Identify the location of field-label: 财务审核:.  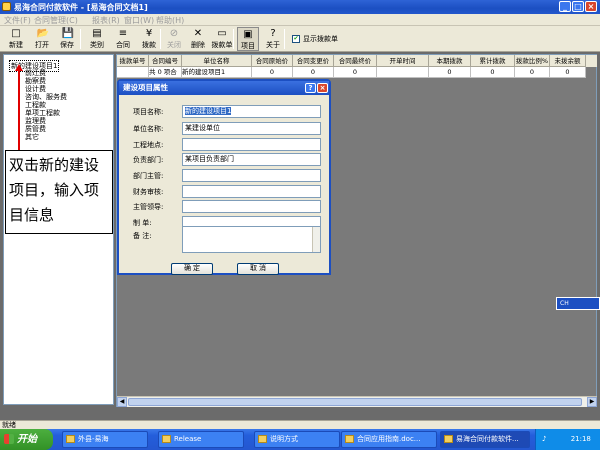
(148, 192).